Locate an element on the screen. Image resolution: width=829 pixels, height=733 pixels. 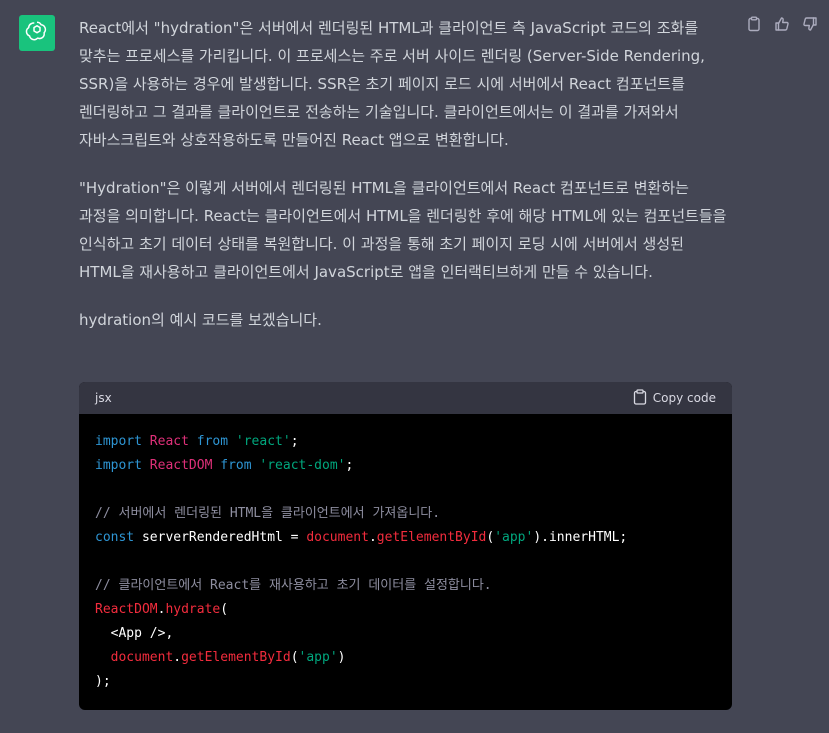
copy-code-label: Copy code is located at coordinates (684, 398).